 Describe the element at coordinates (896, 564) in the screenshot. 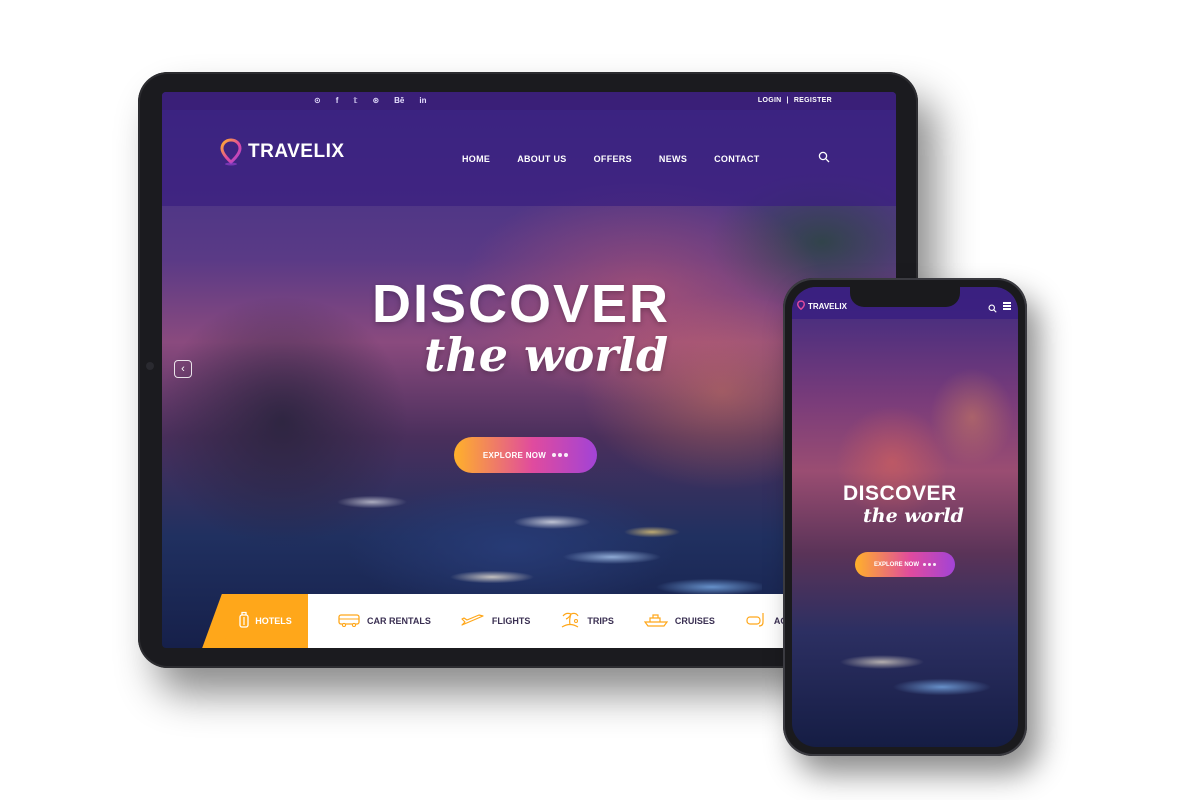

I see `phone-explore-button-label: EXPLORE NOW` at that location.